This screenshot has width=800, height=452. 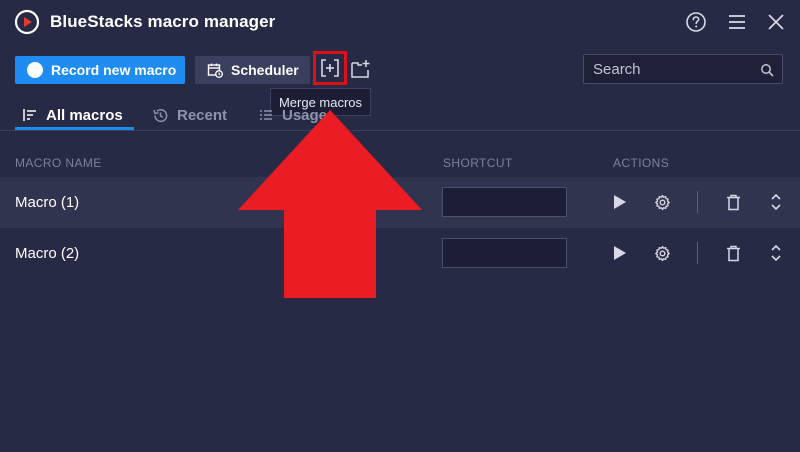 I want to click on scheduler-label: Scheduler, so click(x=265, y=70).